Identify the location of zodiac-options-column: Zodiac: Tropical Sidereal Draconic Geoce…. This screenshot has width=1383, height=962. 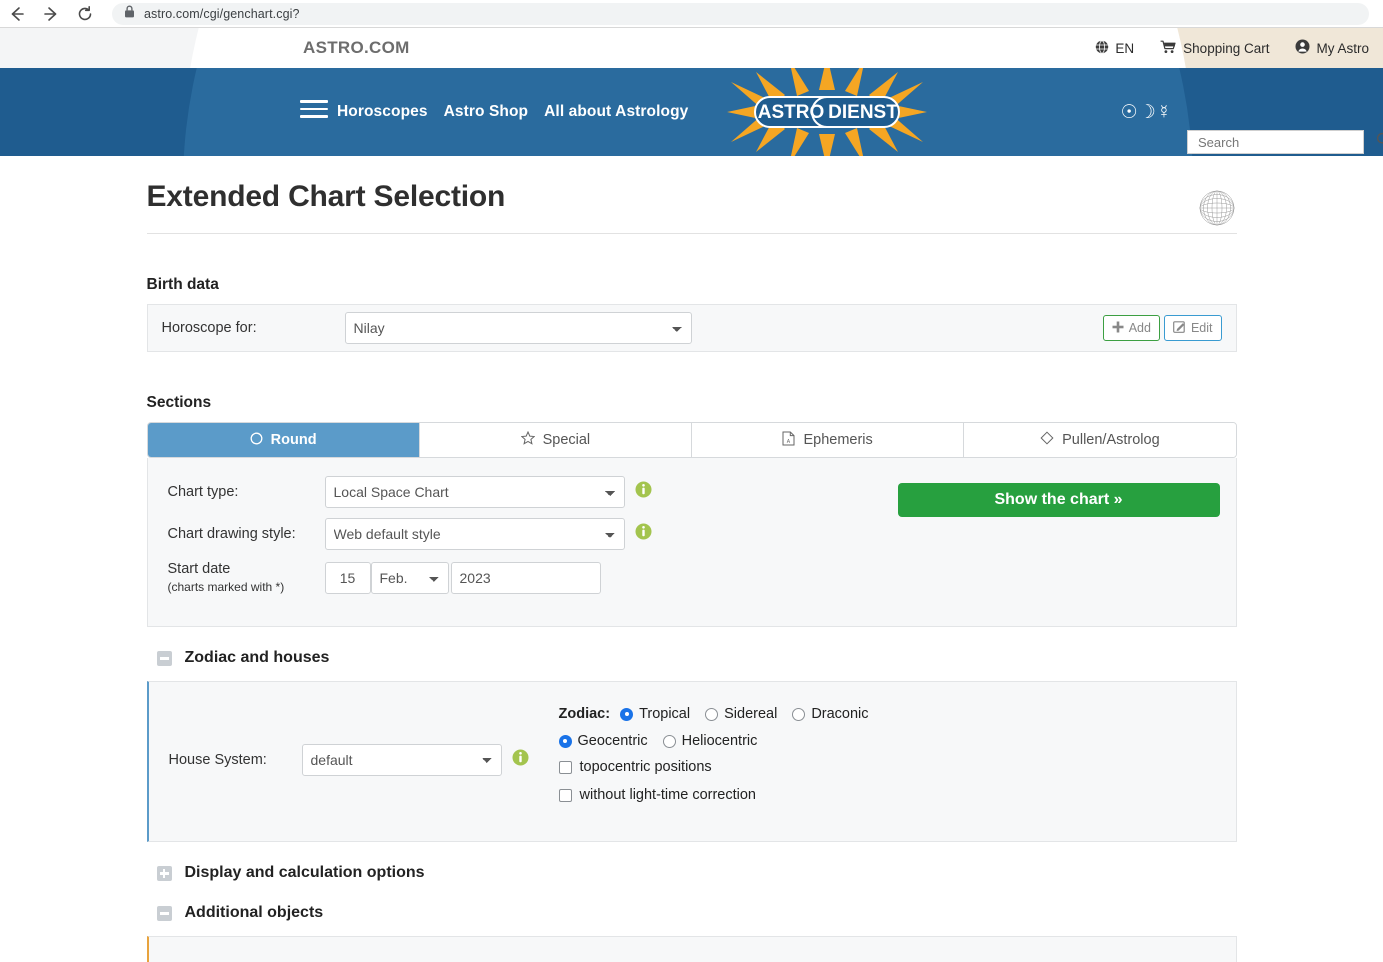
(890, 759).